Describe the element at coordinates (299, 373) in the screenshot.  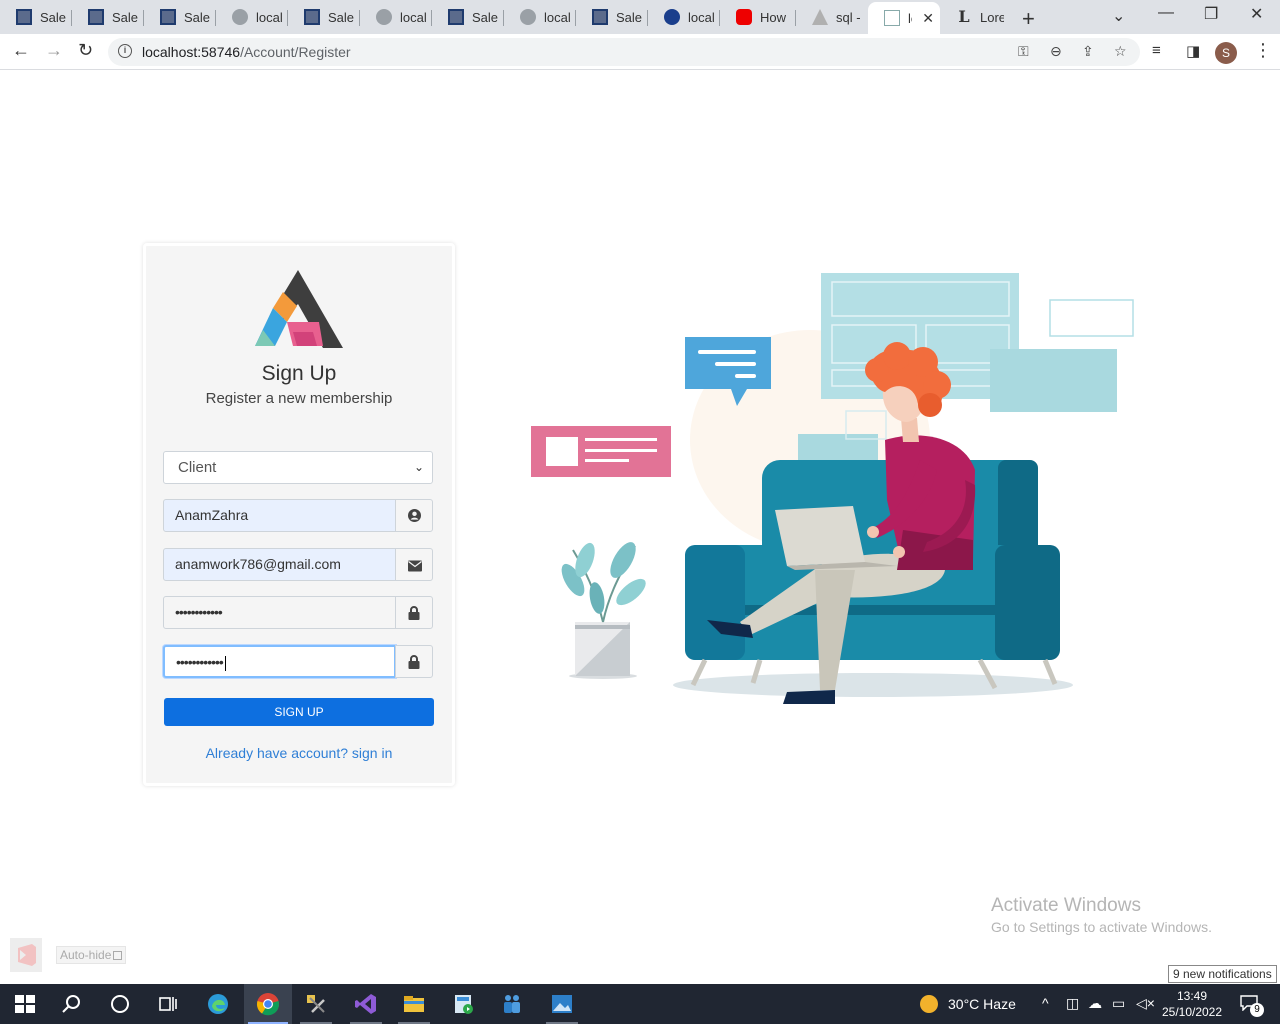
I see `page-title: Sign Up` at that location.